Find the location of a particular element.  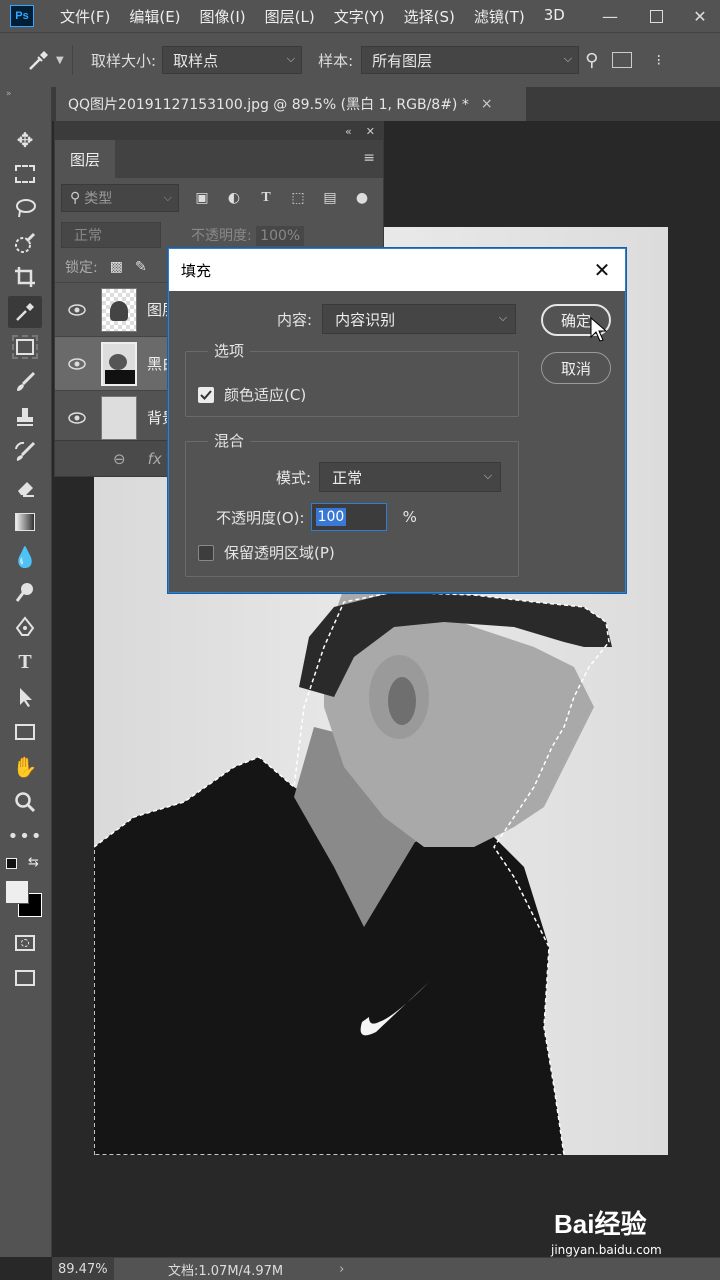

workspace-icon is located at coordinates (622, 60).